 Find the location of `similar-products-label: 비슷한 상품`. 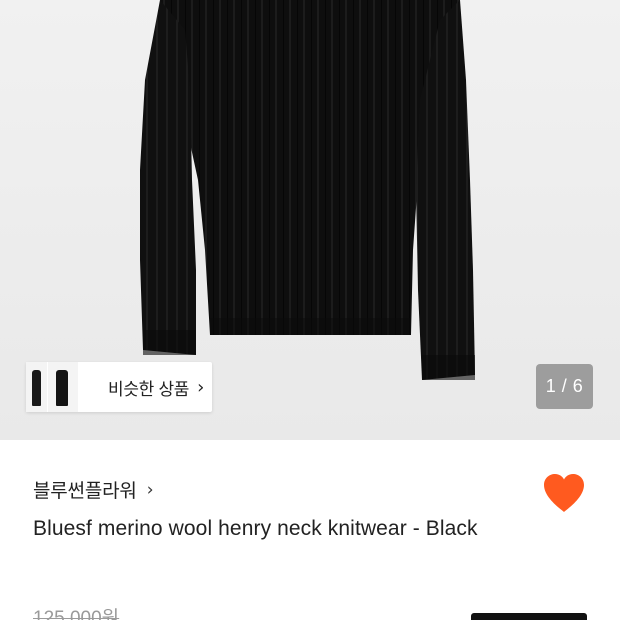

similar-products-label: 비슷한 상품 is located at coordinates (149, 389).